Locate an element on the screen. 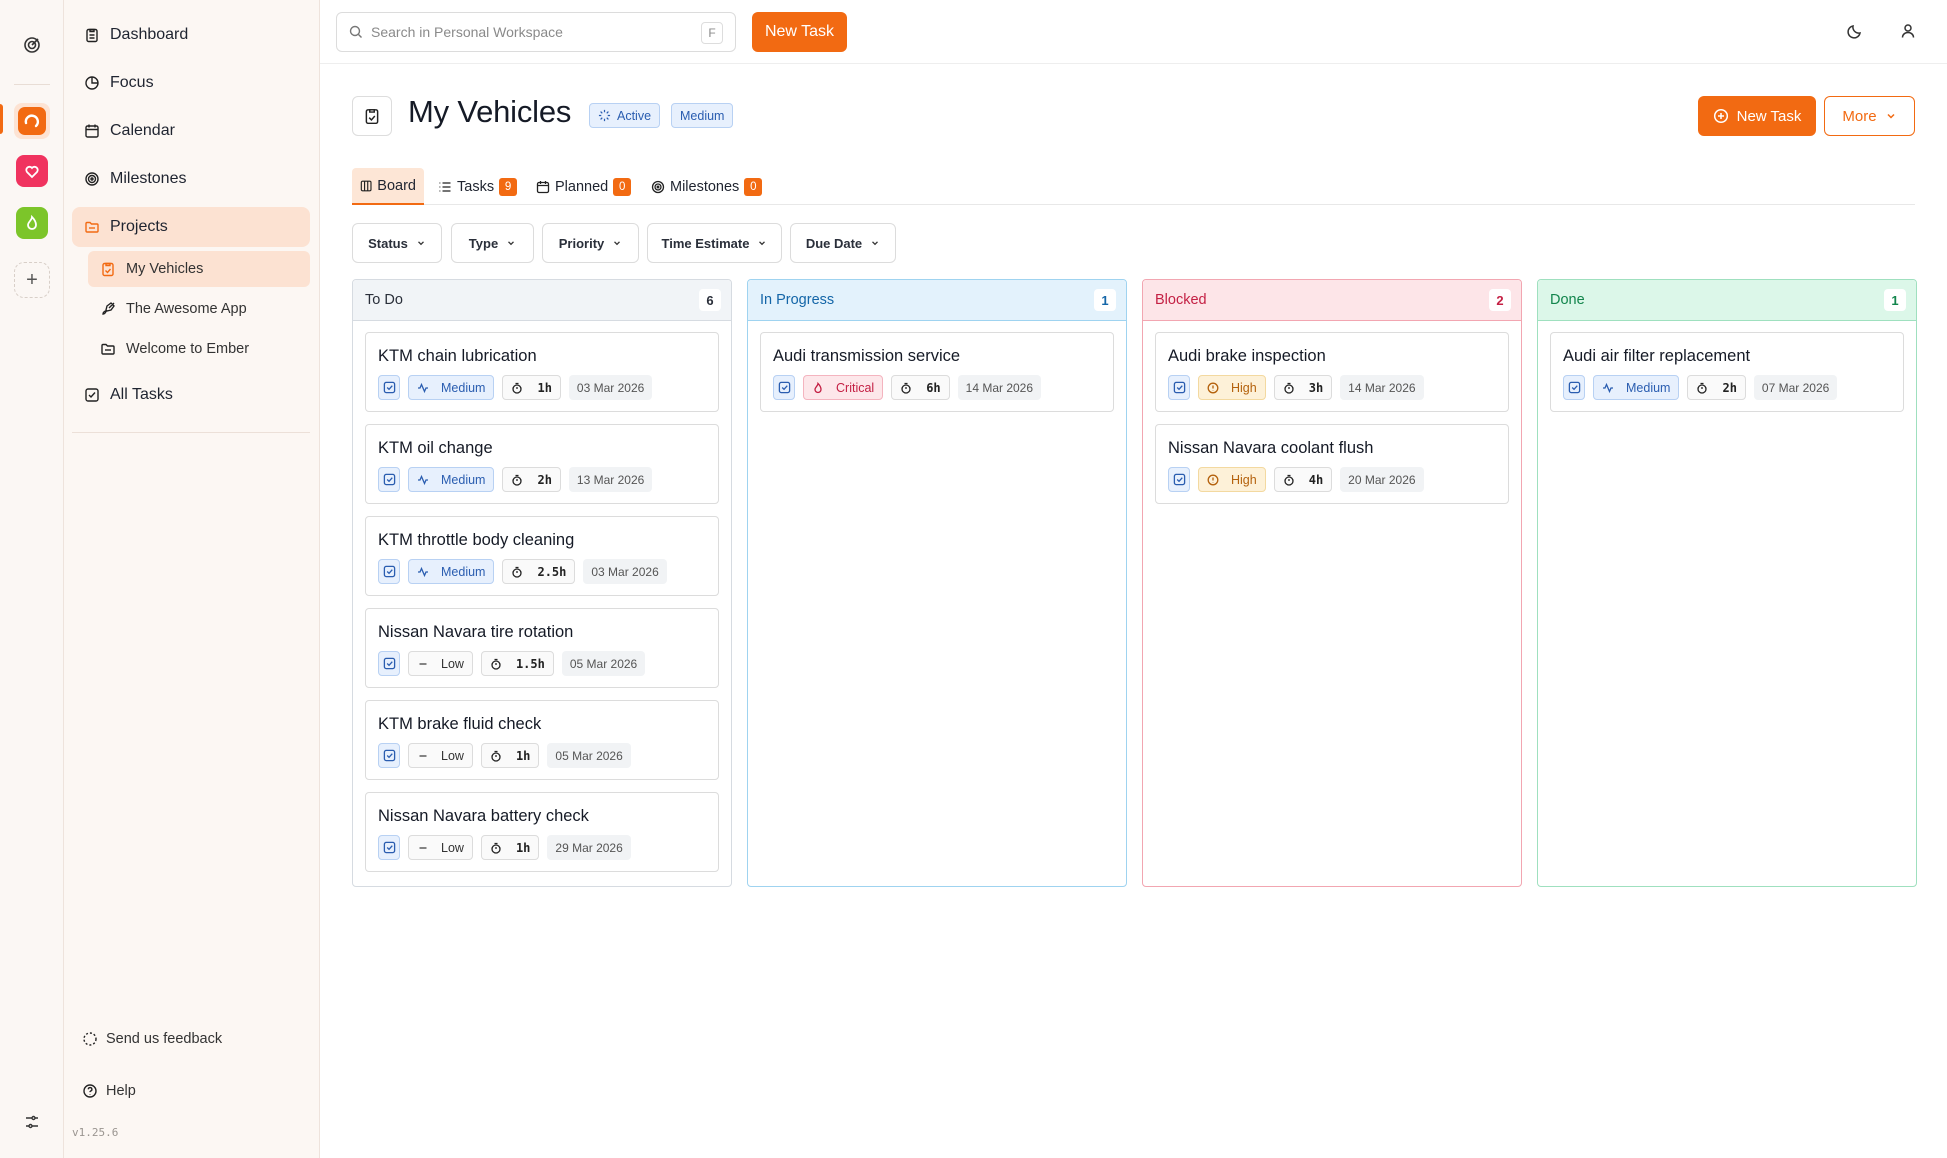 This screenshot has width=1947, height=1158. column-title: Done is located at coordinates (1567, 300).